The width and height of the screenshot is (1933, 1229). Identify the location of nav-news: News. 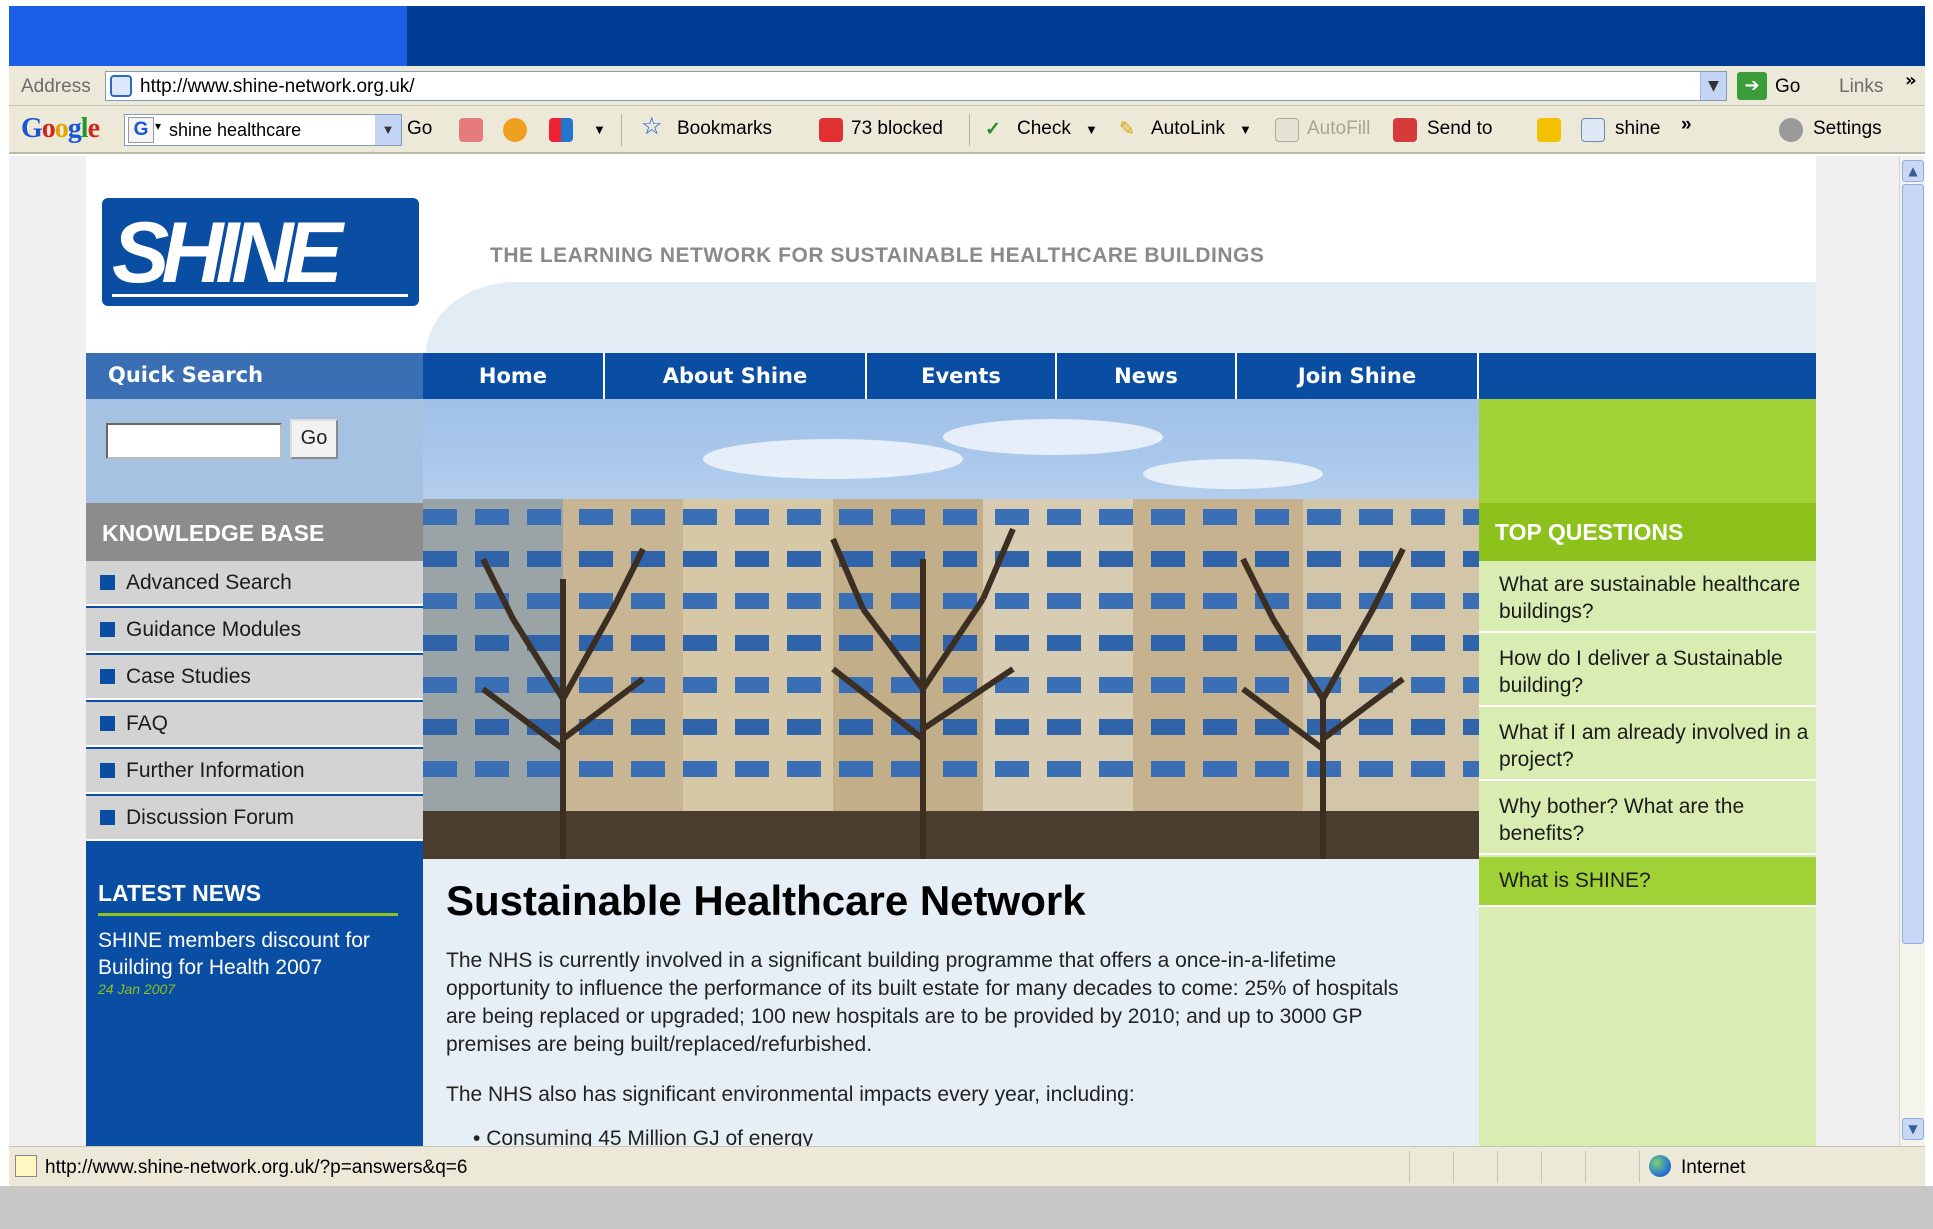
(1147, 376).